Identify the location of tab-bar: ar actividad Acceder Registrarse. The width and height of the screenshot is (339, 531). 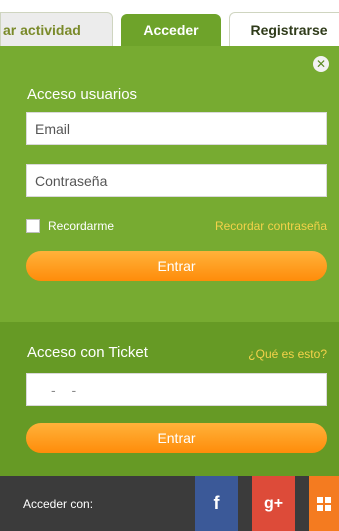
(169, 23).